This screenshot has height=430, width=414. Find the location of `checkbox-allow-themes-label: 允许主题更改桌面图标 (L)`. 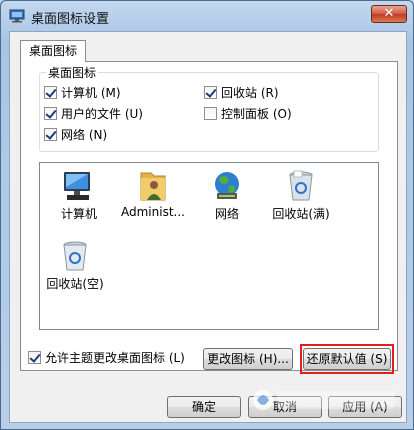

checkbox-allow-themes-label: 允许主题更改桌面图标 (L) is located at coordinates (115, 358).